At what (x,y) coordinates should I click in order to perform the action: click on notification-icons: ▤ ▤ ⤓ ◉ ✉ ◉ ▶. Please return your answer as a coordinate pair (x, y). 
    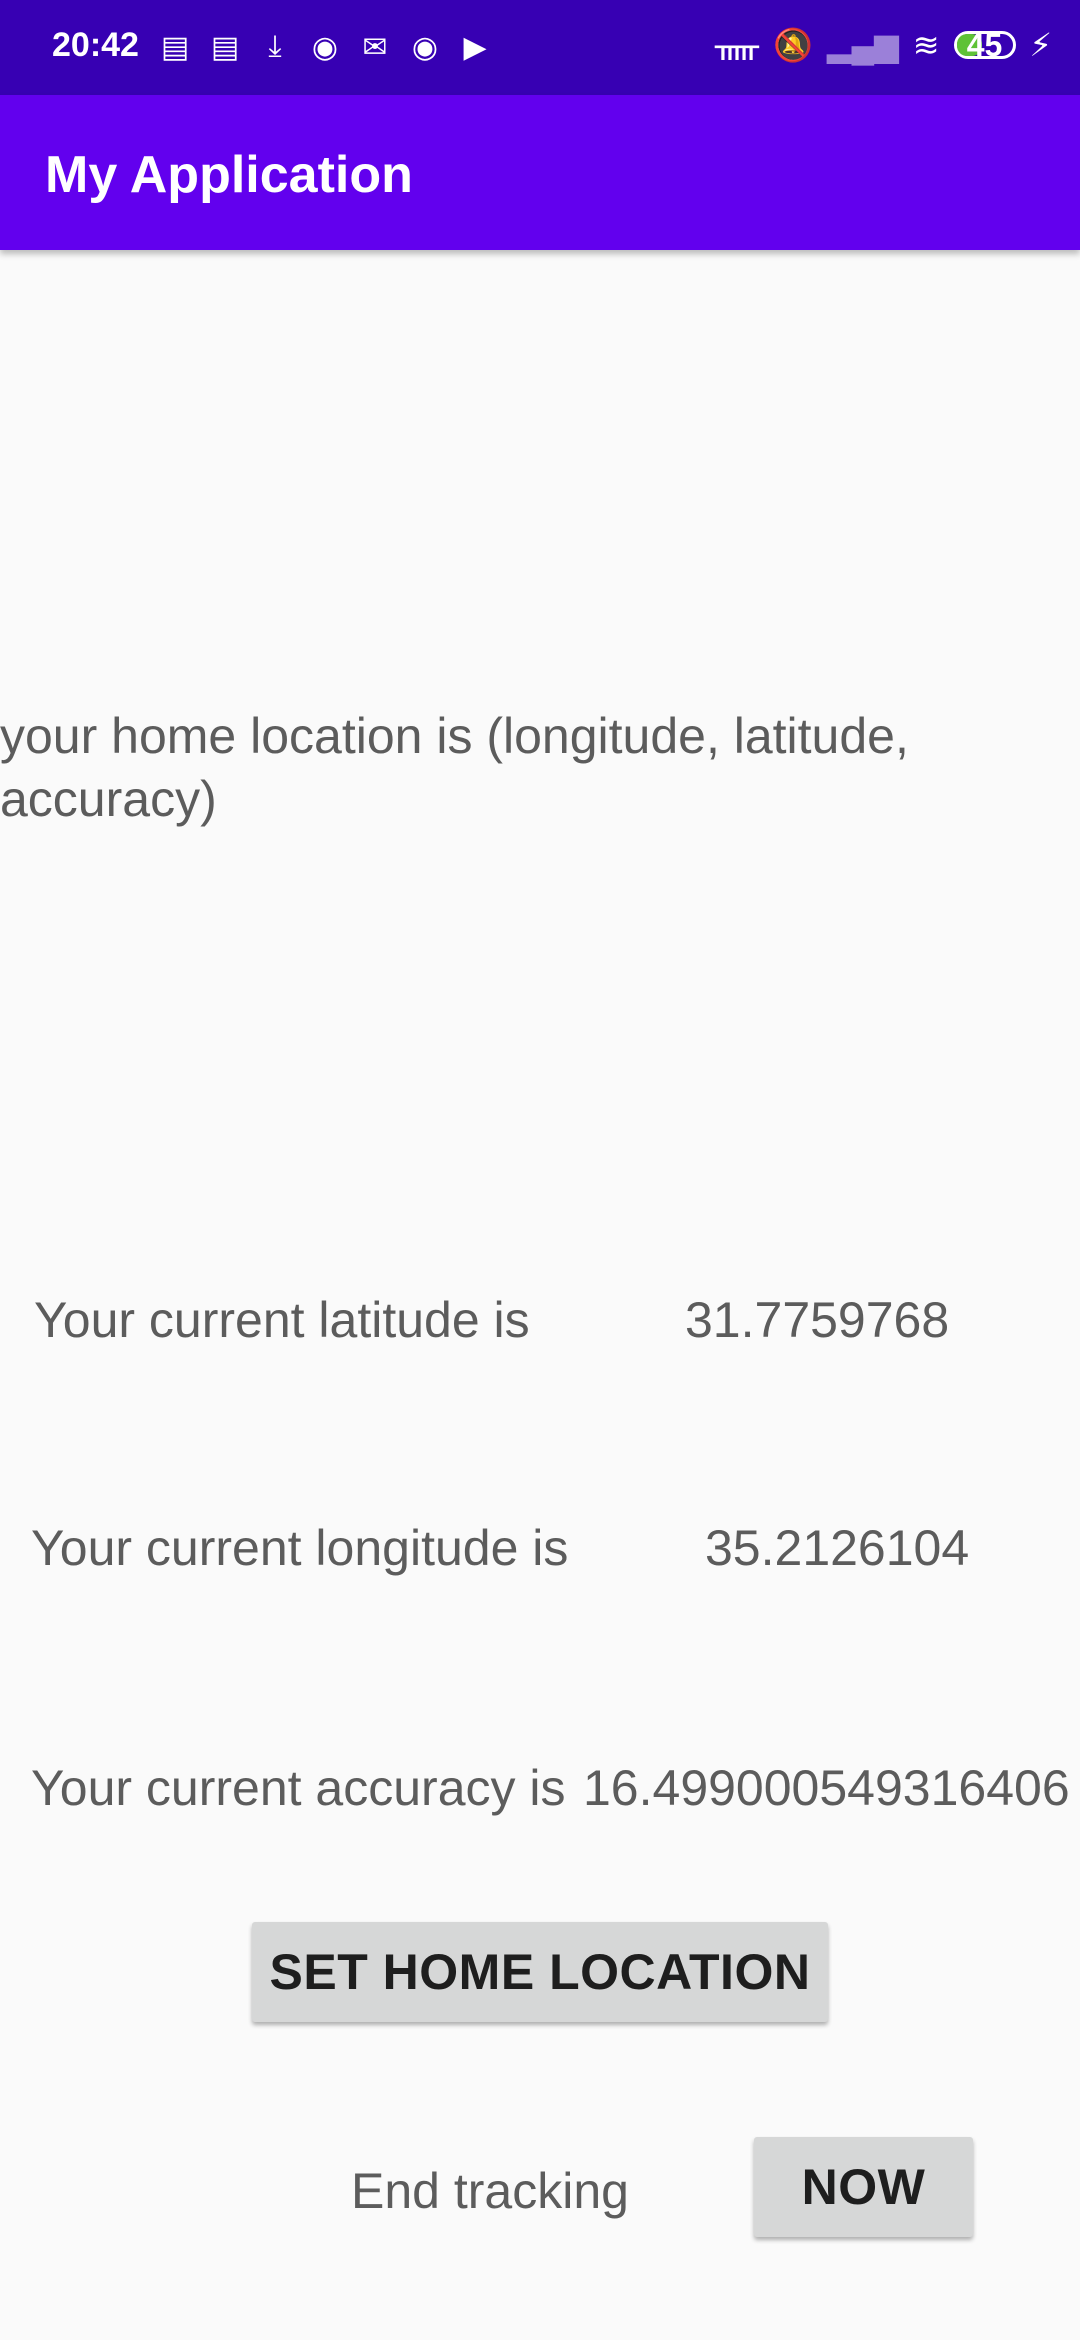
    Looking at the image, I should click on (325, 47).